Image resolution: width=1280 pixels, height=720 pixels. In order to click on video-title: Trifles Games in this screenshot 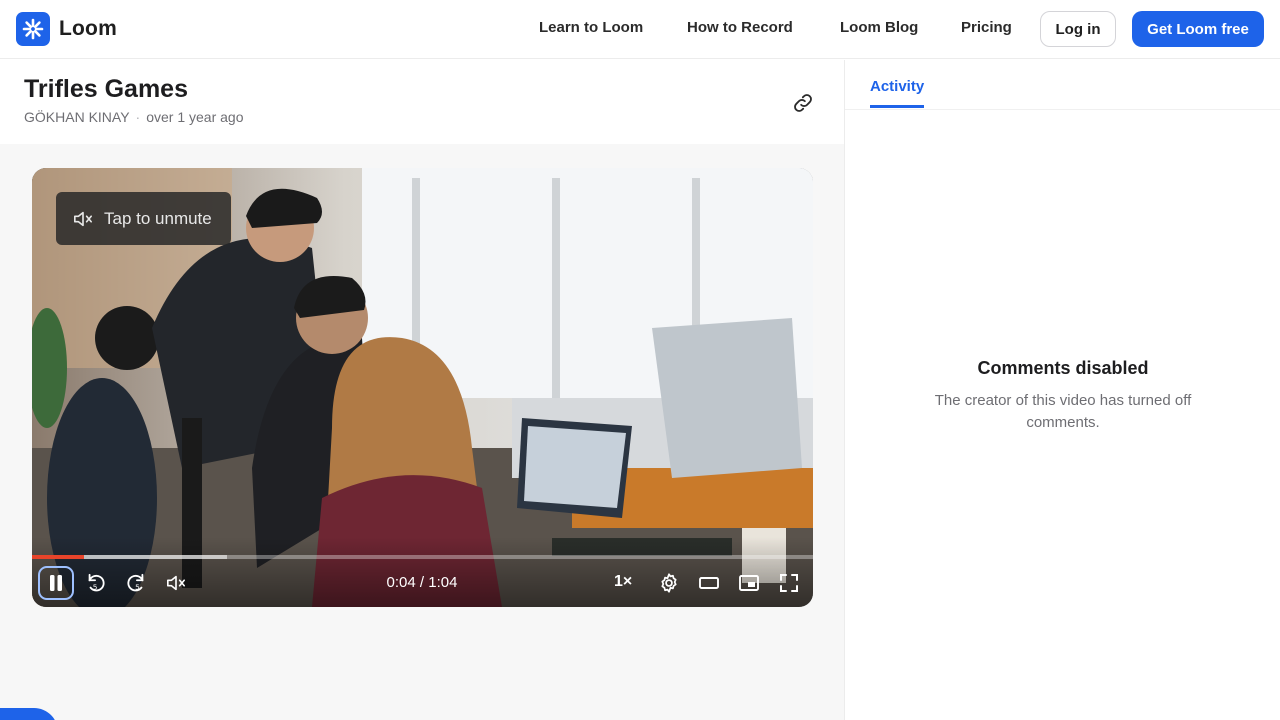, I will do `click(106, 89)`.